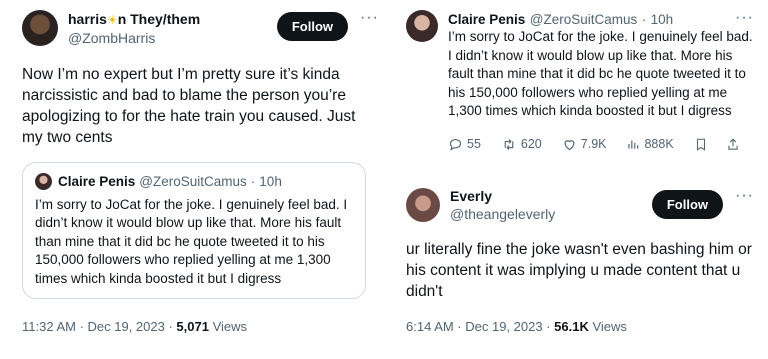 Image resolution: width=768 pixels, height=359 pixels. I want to click on quoted-author-name: Claire Penis, so click(97, 181).